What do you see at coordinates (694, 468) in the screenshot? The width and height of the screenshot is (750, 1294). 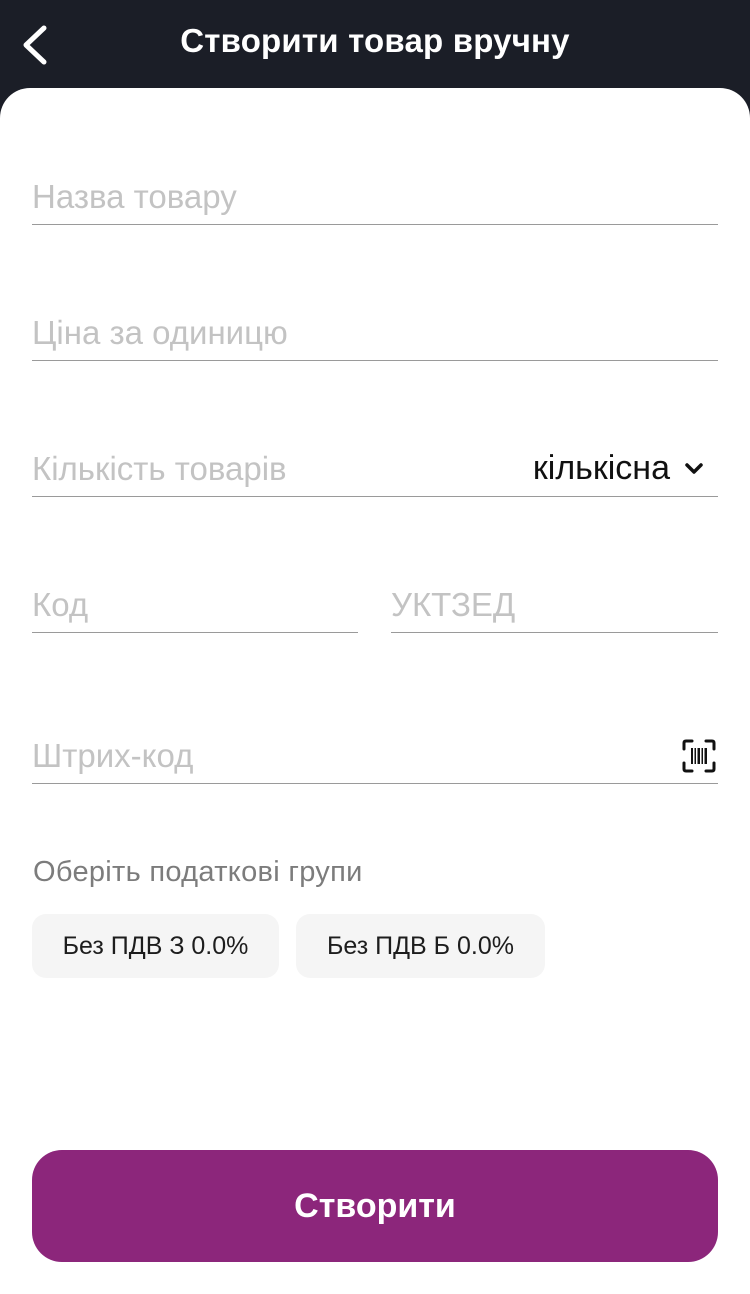 I see `chevron-down-icon` at bounding box center [694, 468].